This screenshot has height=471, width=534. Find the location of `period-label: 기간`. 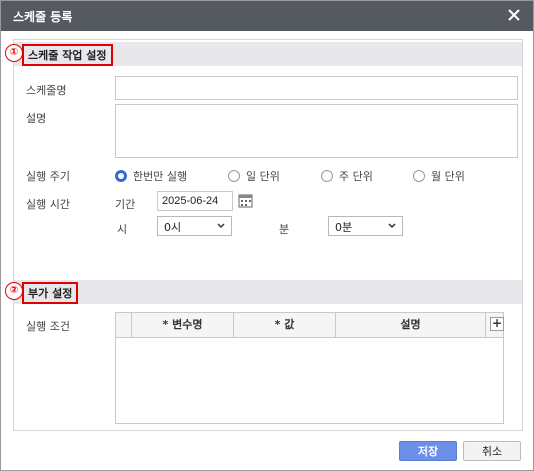

period-label: 기간 is located at coordinates (125, 204).